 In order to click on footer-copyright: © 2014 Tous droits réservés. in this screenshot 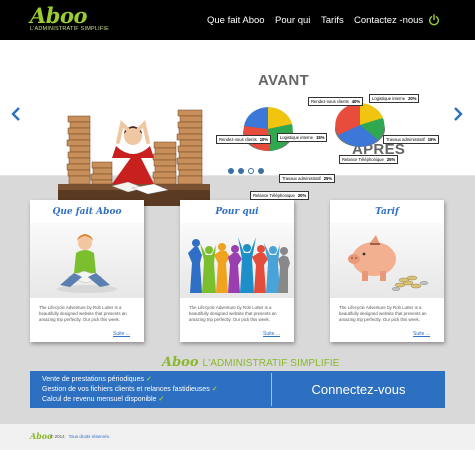, I will do `click(80, 436)`.